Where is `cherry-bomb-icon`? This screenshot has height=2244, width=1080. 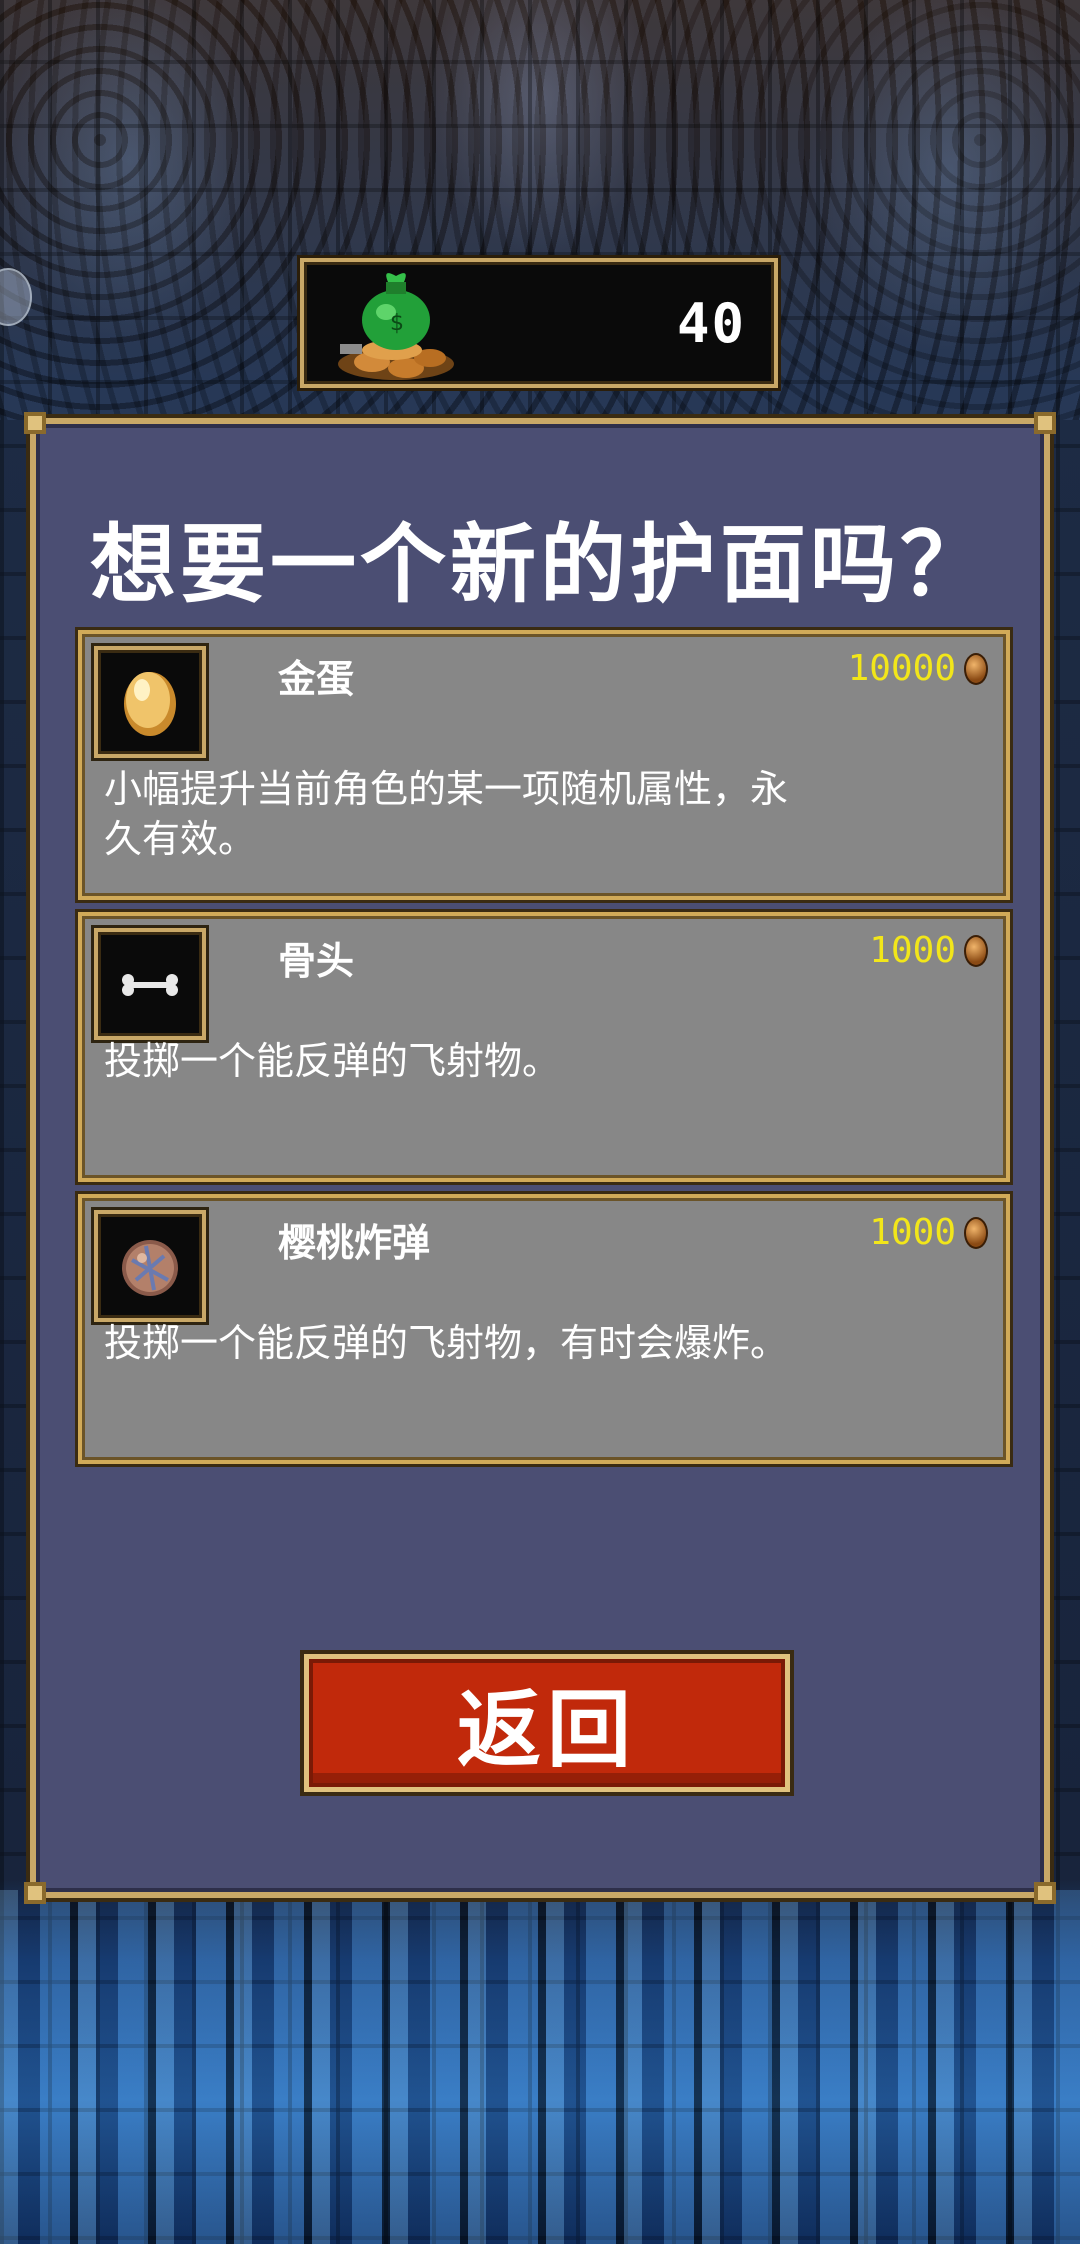 cherry-bomb-icon is located at coordinates (150, 1266).